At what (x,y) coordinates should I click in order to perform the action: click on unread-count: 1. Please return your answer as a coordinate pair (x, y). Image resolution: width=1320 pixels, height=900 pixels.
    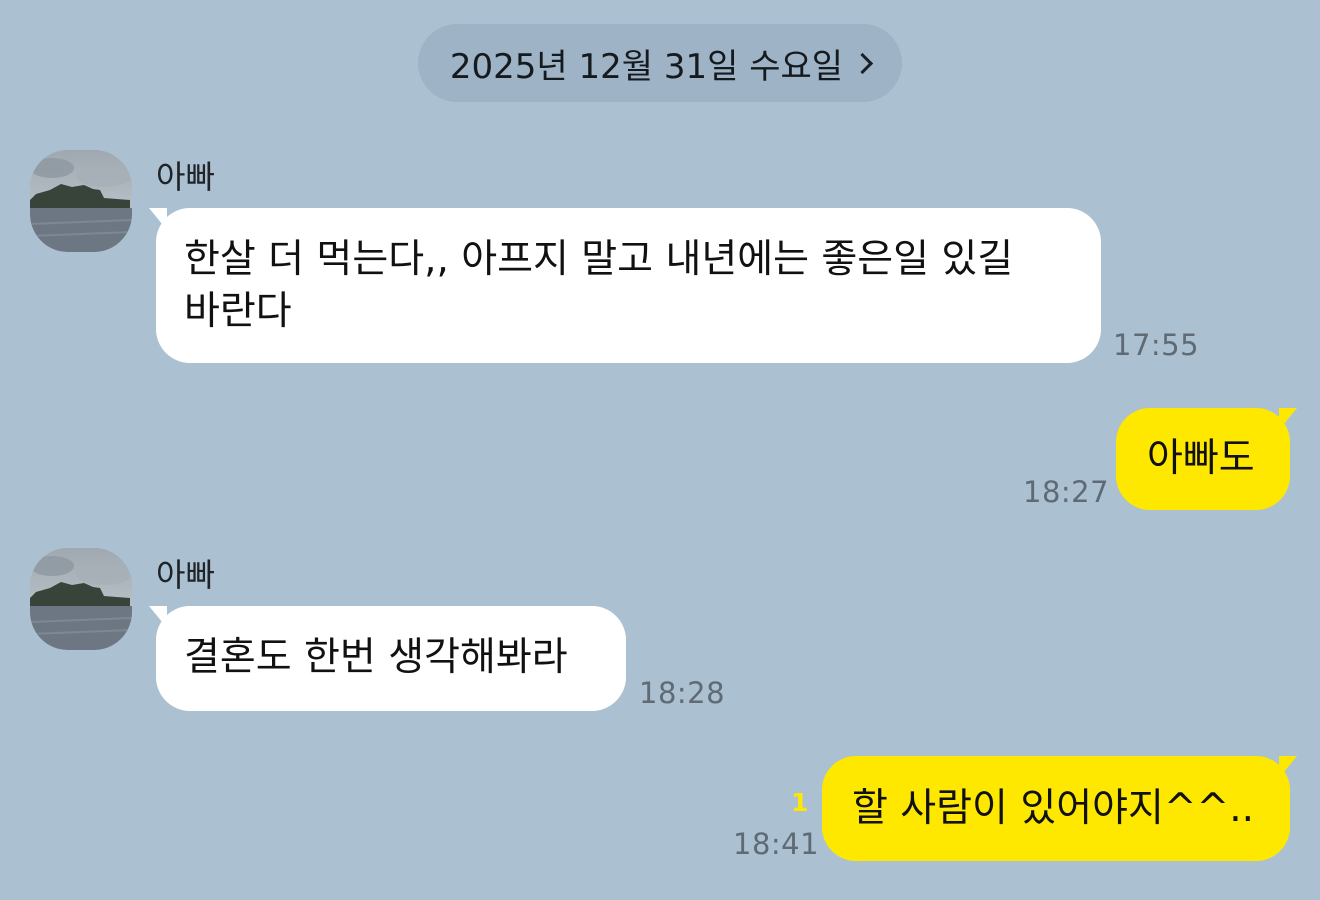
    Looking at the image, I should click on (800, 802).